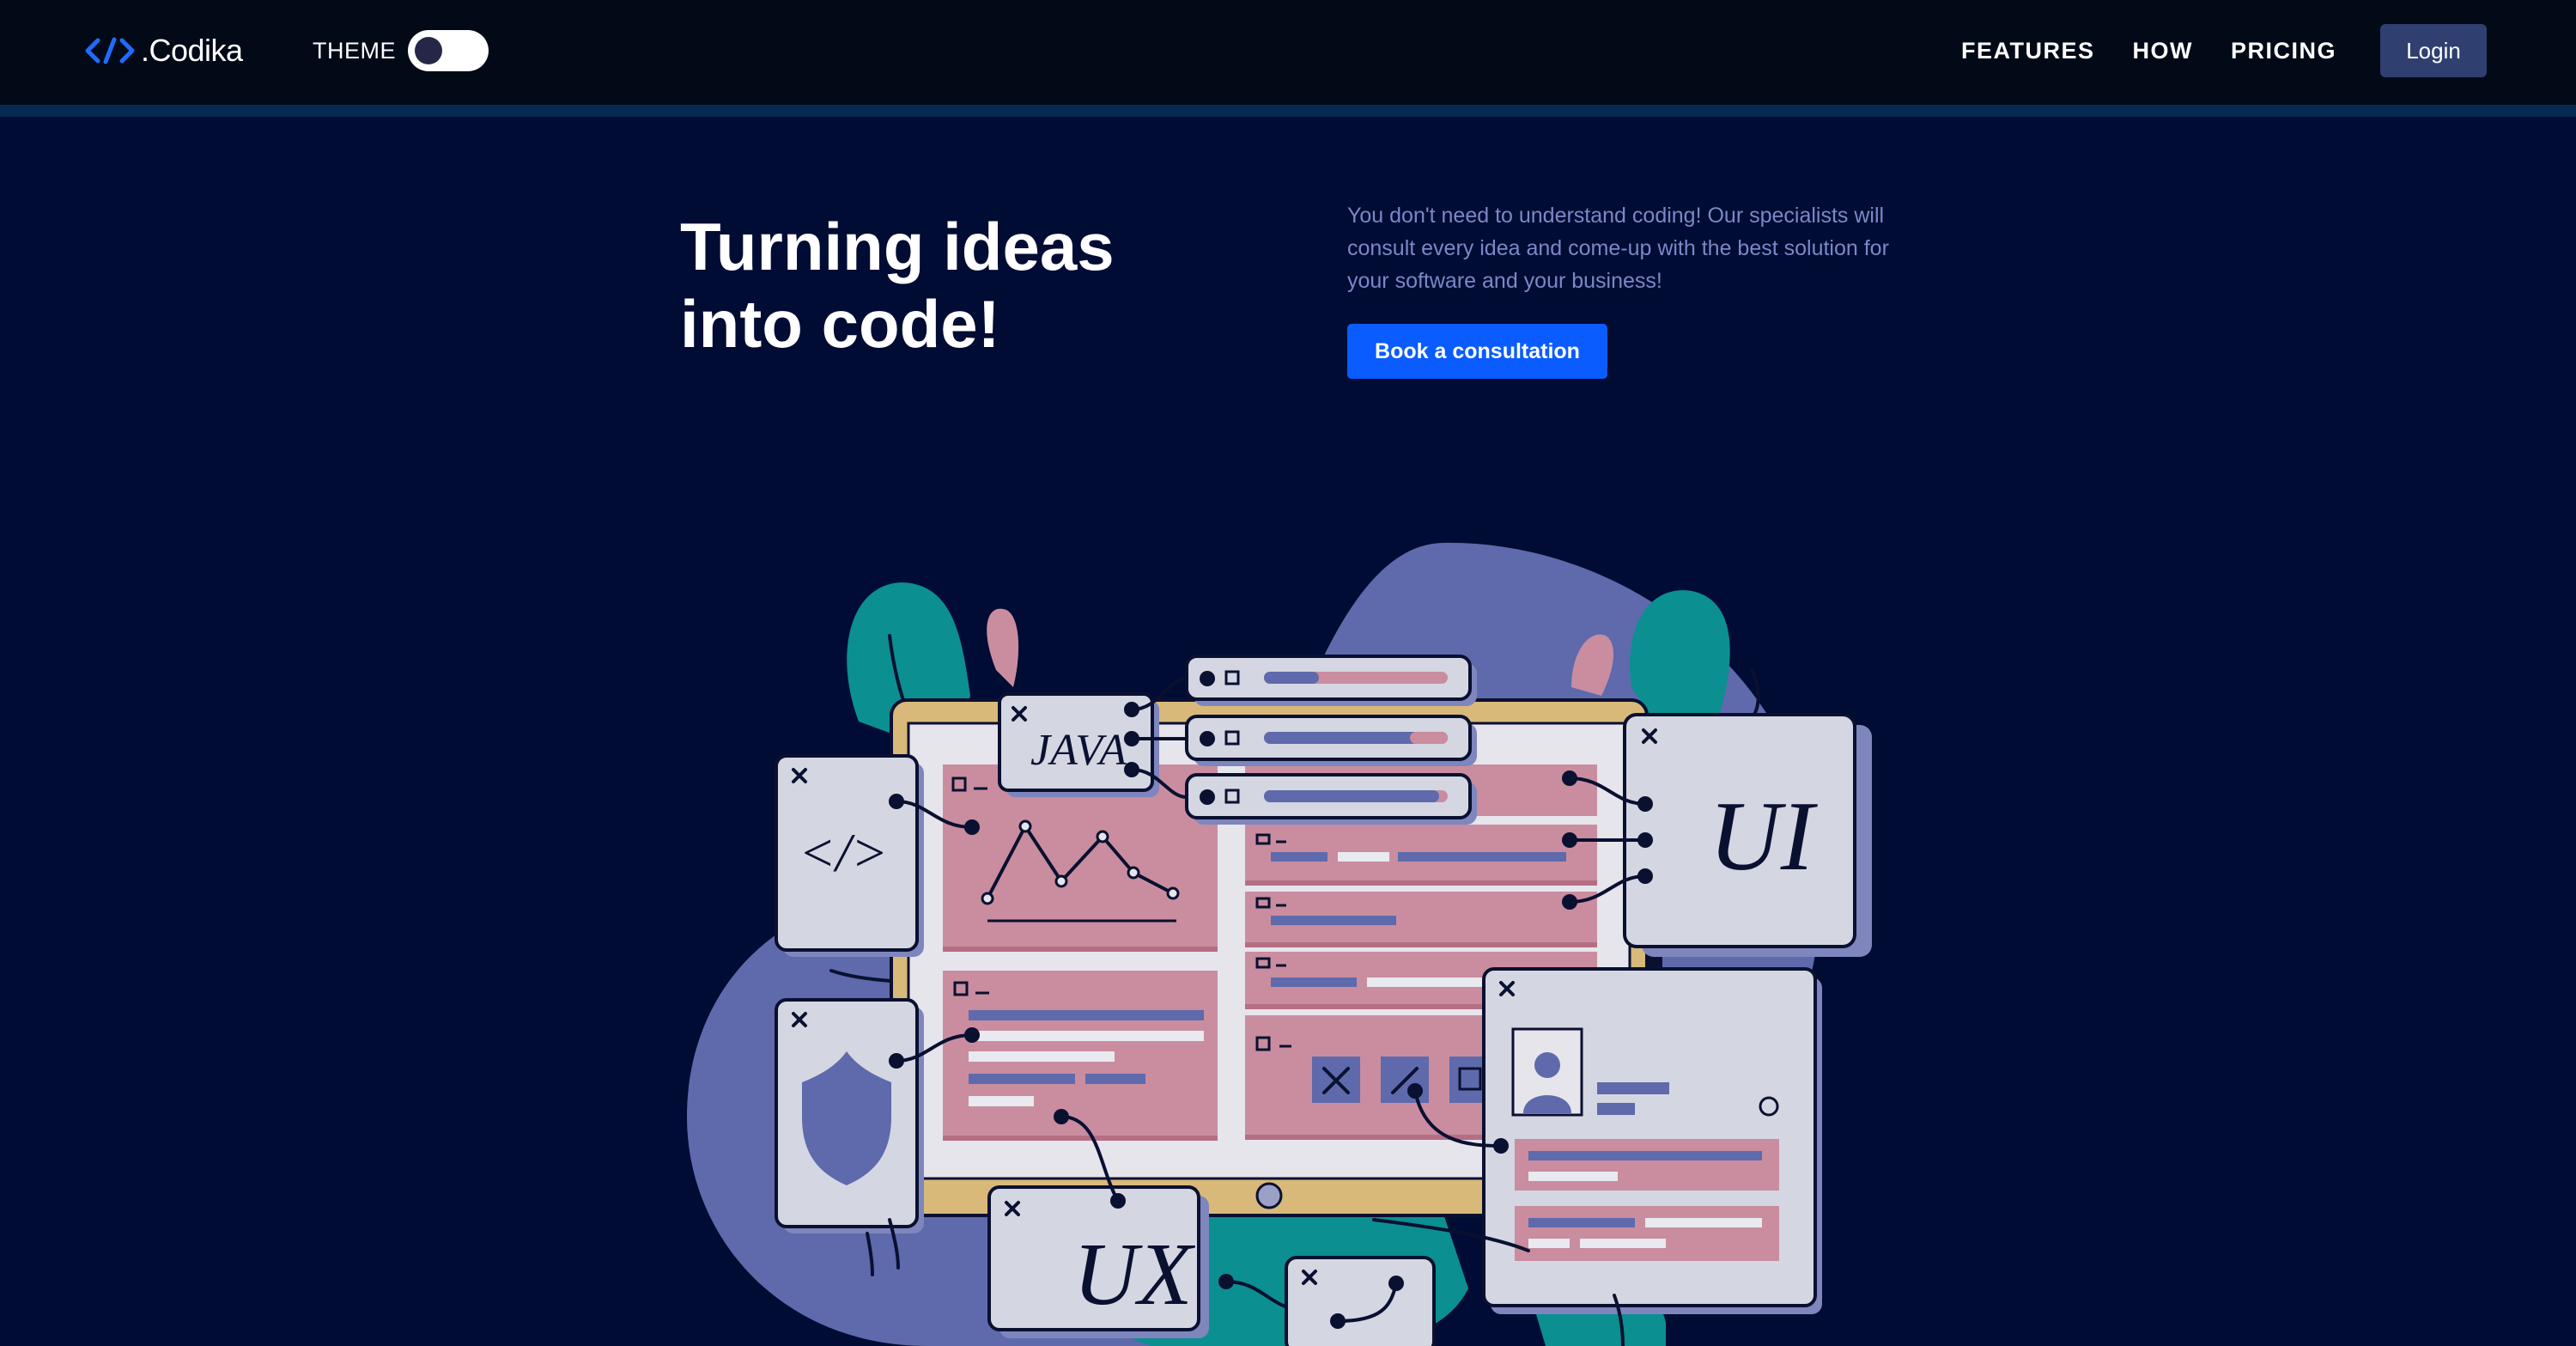 This screenshot has height=1346, width=2576. What do you see at coordinates (1288, 52) in the screenshot?
I see `top-navbar: .Codika THEME FEATURES HOW PRICING Login` at bounding box center [1288, 52].